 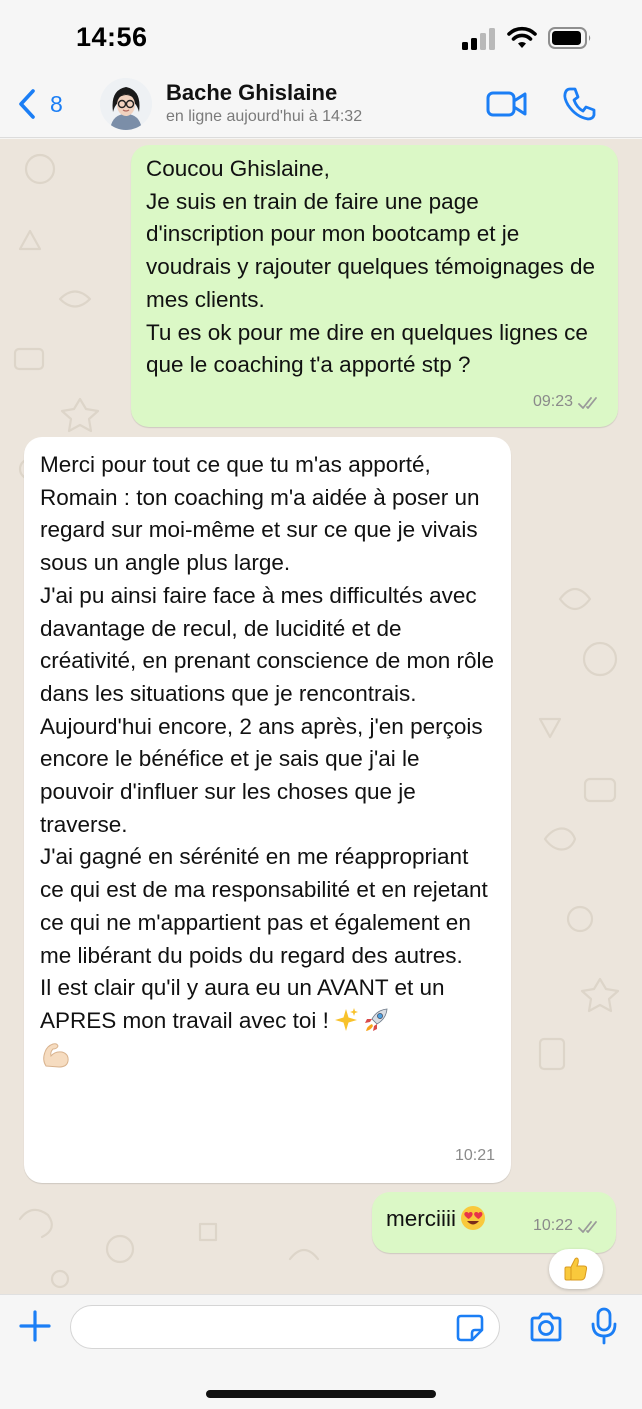 What do you see at coordinates (56, 103) in the screenshot?
I see `unread-count: 8` at bounding box center [56, 103].